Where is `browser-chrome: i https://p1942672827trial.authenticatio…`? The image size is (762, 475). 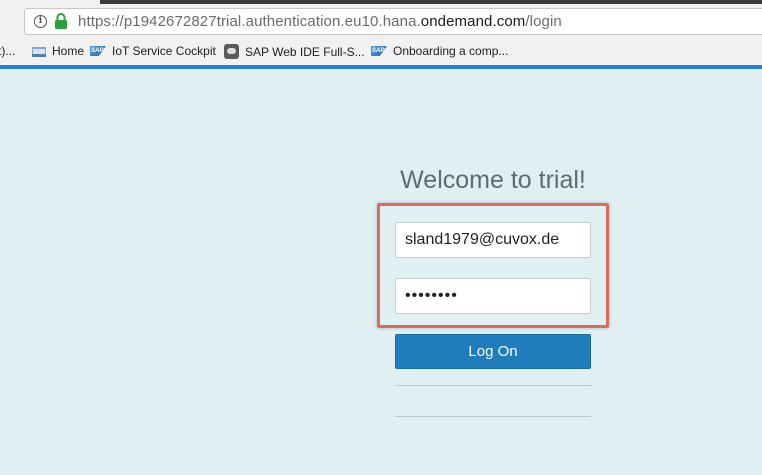 browser-chrome: i https://p1942672827trial.authenticatio… is located at coordinates (381, 33).